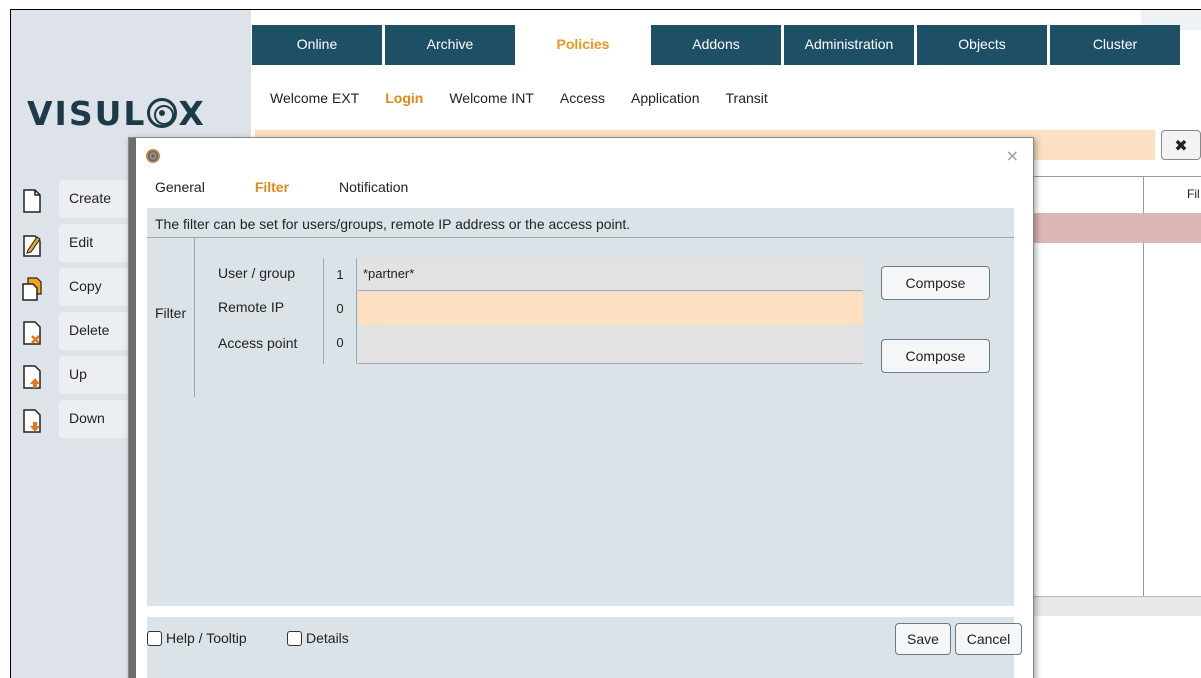 Image resolution: width=1201 pixels, height=678 pixels. I want to click on move-up-button: Up, so click(71, 376).